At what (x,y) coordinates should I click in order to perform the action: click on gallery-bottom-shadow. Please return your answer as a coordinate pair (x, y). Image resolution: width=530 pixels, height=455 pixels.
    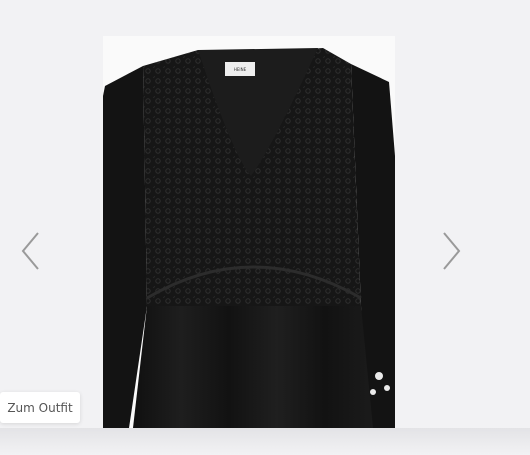
    Looking at the image, I should click on (265, 441).